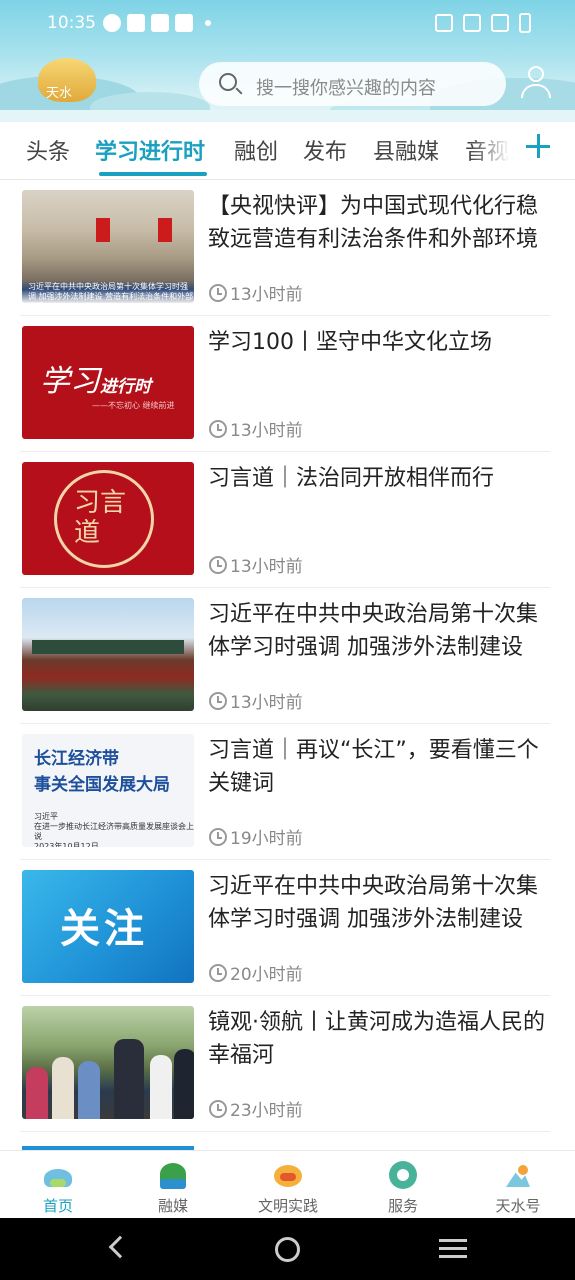  Describe the element at coordinates (287, 384) in the screenshot. I see `news-item: 学习 进行时 ——不忘初心 继续前进 学习100丨坚守中华文化立场 13小时前` at that location.